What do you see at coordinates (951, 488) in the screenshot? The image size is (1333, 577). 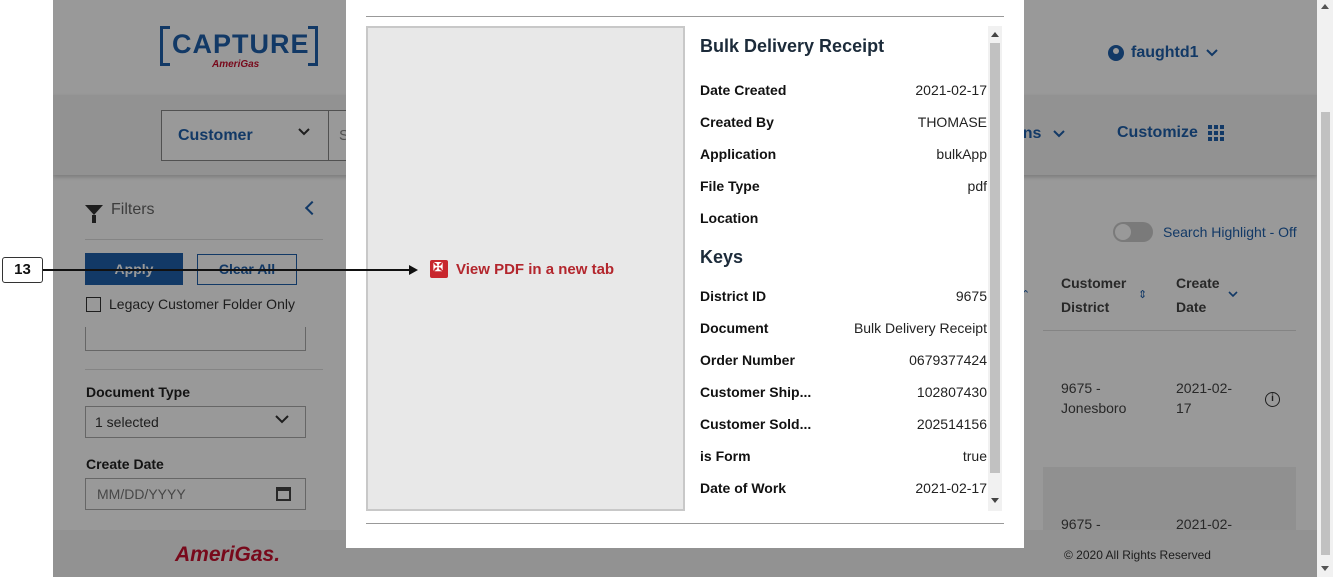 I see `key-value: 2021-02-17` at bounding box center [951, 488].